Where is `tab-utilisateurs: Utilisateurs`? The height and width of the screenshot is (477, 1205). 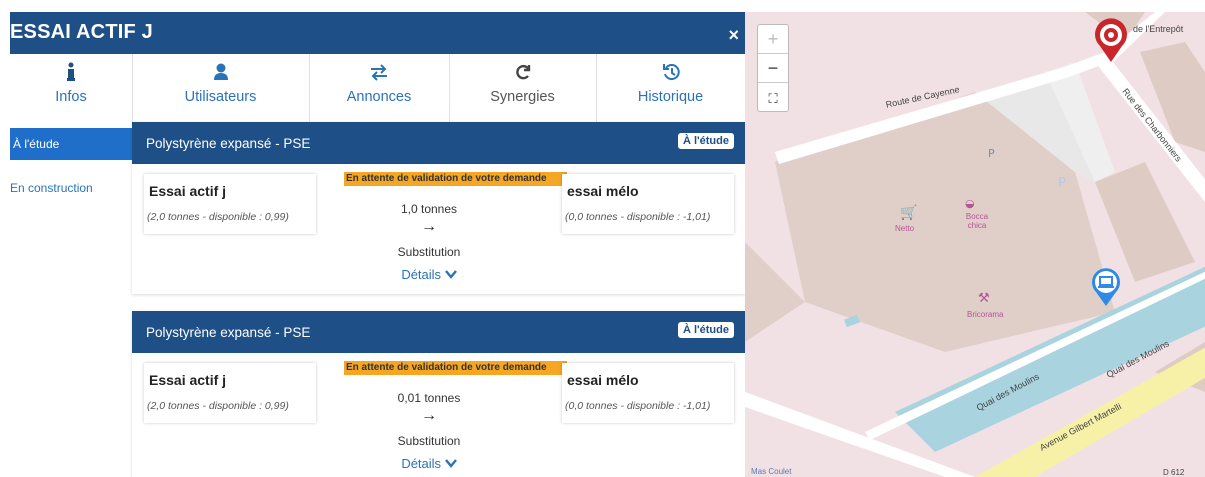 tab-utilisateurs: Utilisateurs is located at coordinates (221, 91).